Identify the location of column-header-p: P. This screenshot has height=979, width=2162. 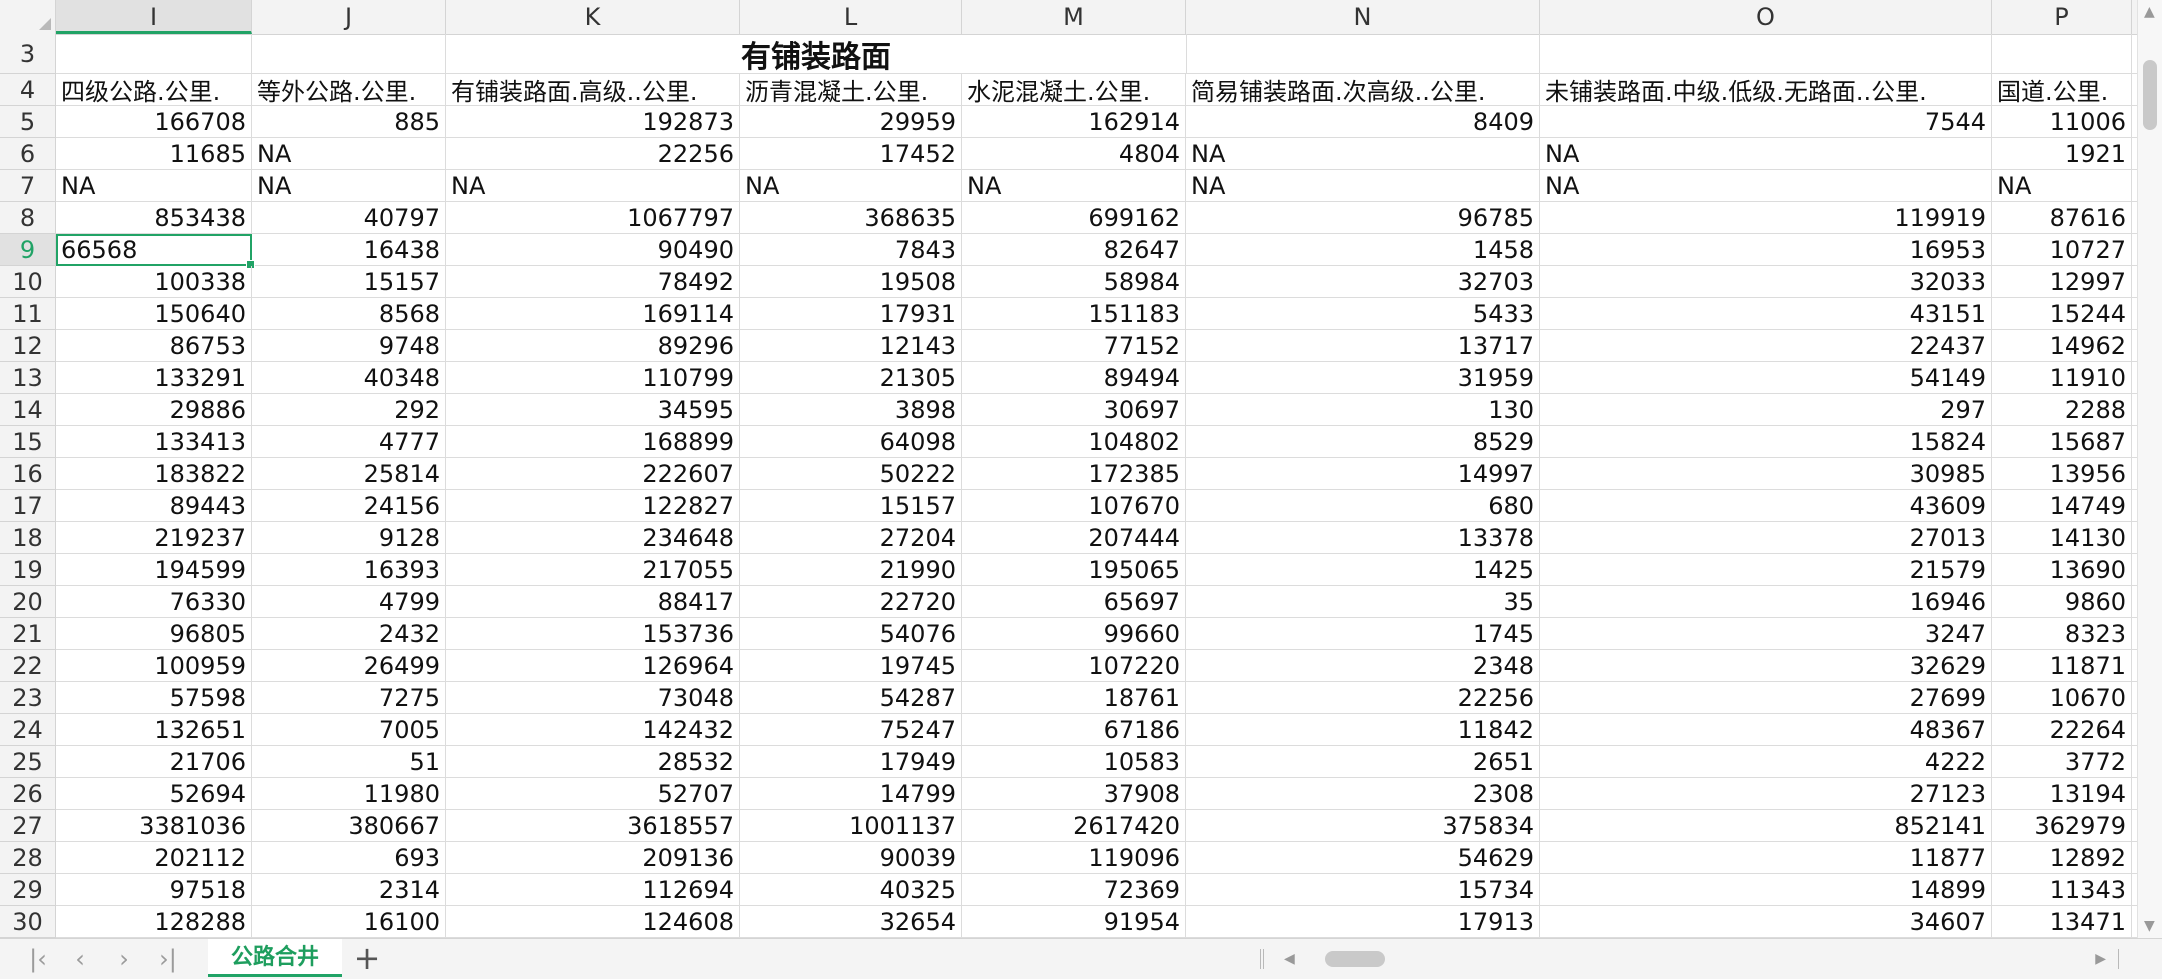
(2062, 17).